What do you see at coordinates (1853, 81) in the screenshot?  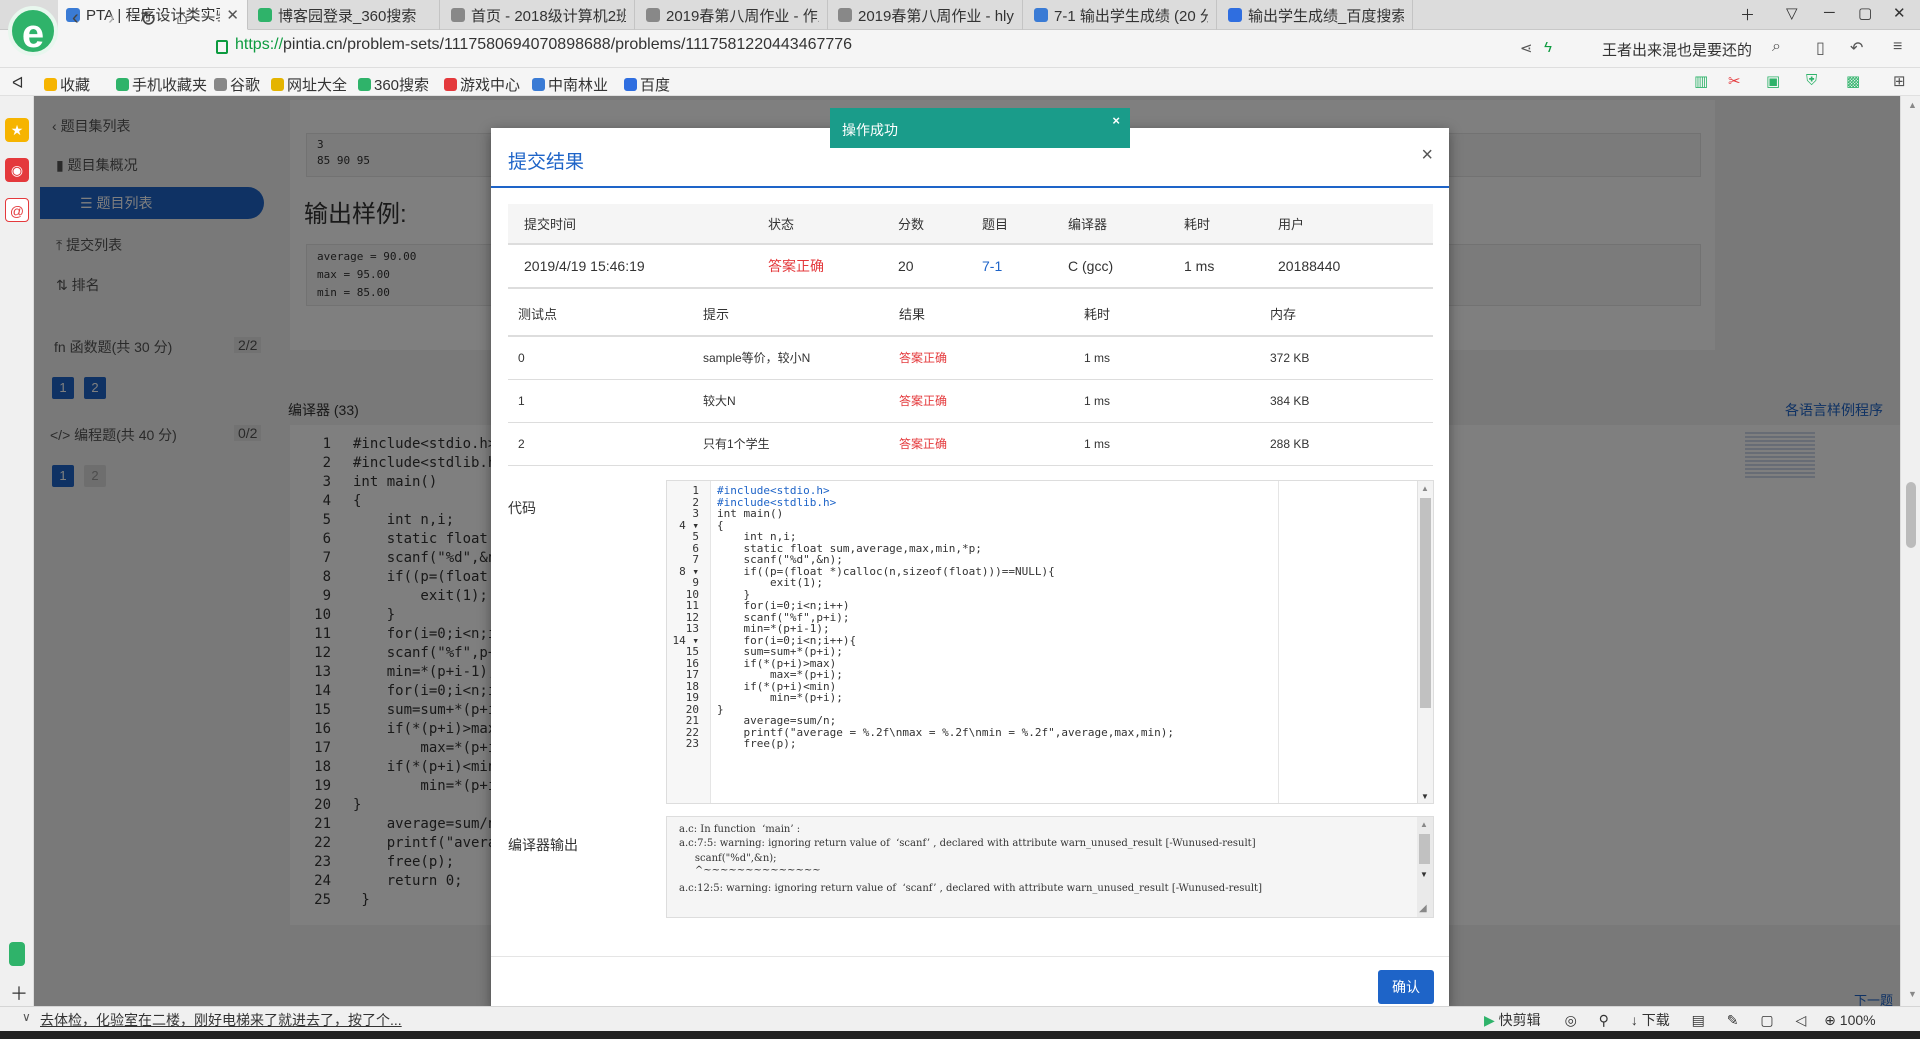 I see `game-icon: ▩` at bounding box center [1853, 81].